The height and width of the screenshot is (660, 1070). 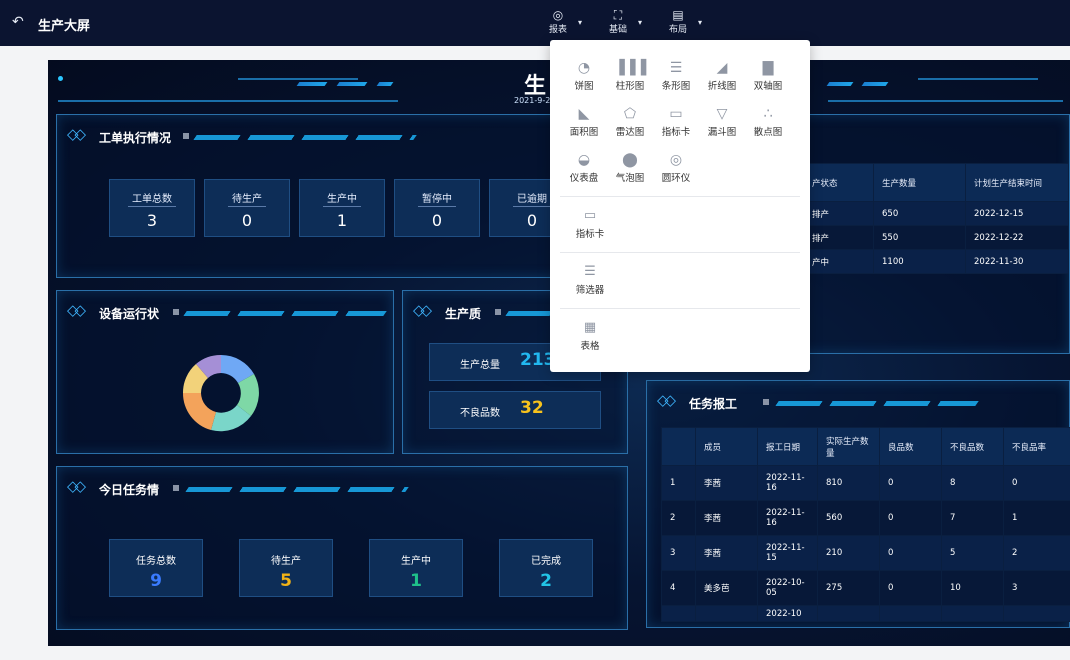 I want to click on equipment-donut-chart, so click(x=220, y=393).